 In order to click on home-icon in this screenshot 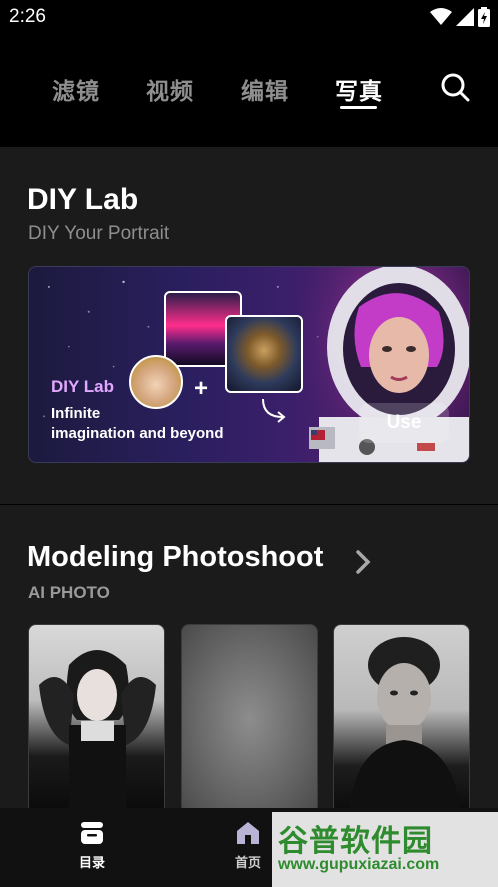, I will do `click(248, 833)`.